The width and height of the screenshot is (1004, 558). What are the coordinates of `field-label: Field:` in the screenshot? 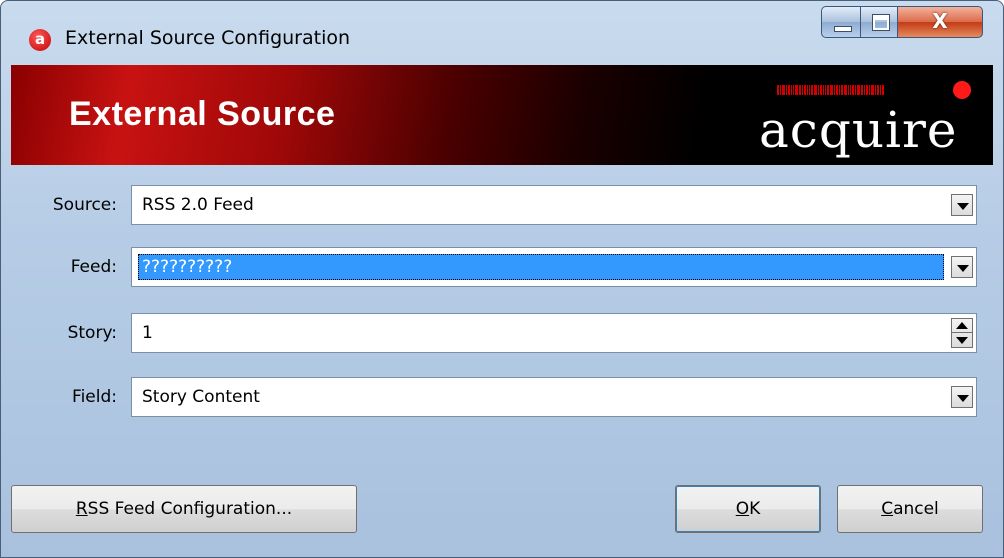 It's located at (94, 397).